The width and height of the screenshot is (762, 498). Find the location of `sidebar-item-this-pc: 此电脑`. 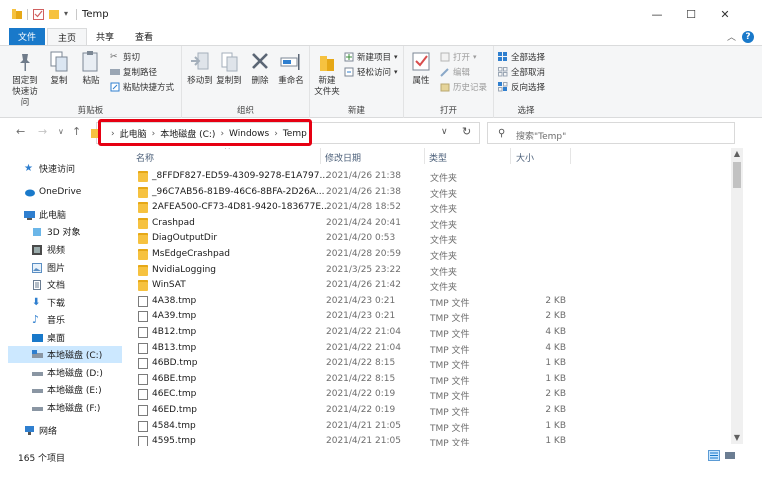

sidebar-item-this-pc: 此电脑 is located at coordinates (85, 214).